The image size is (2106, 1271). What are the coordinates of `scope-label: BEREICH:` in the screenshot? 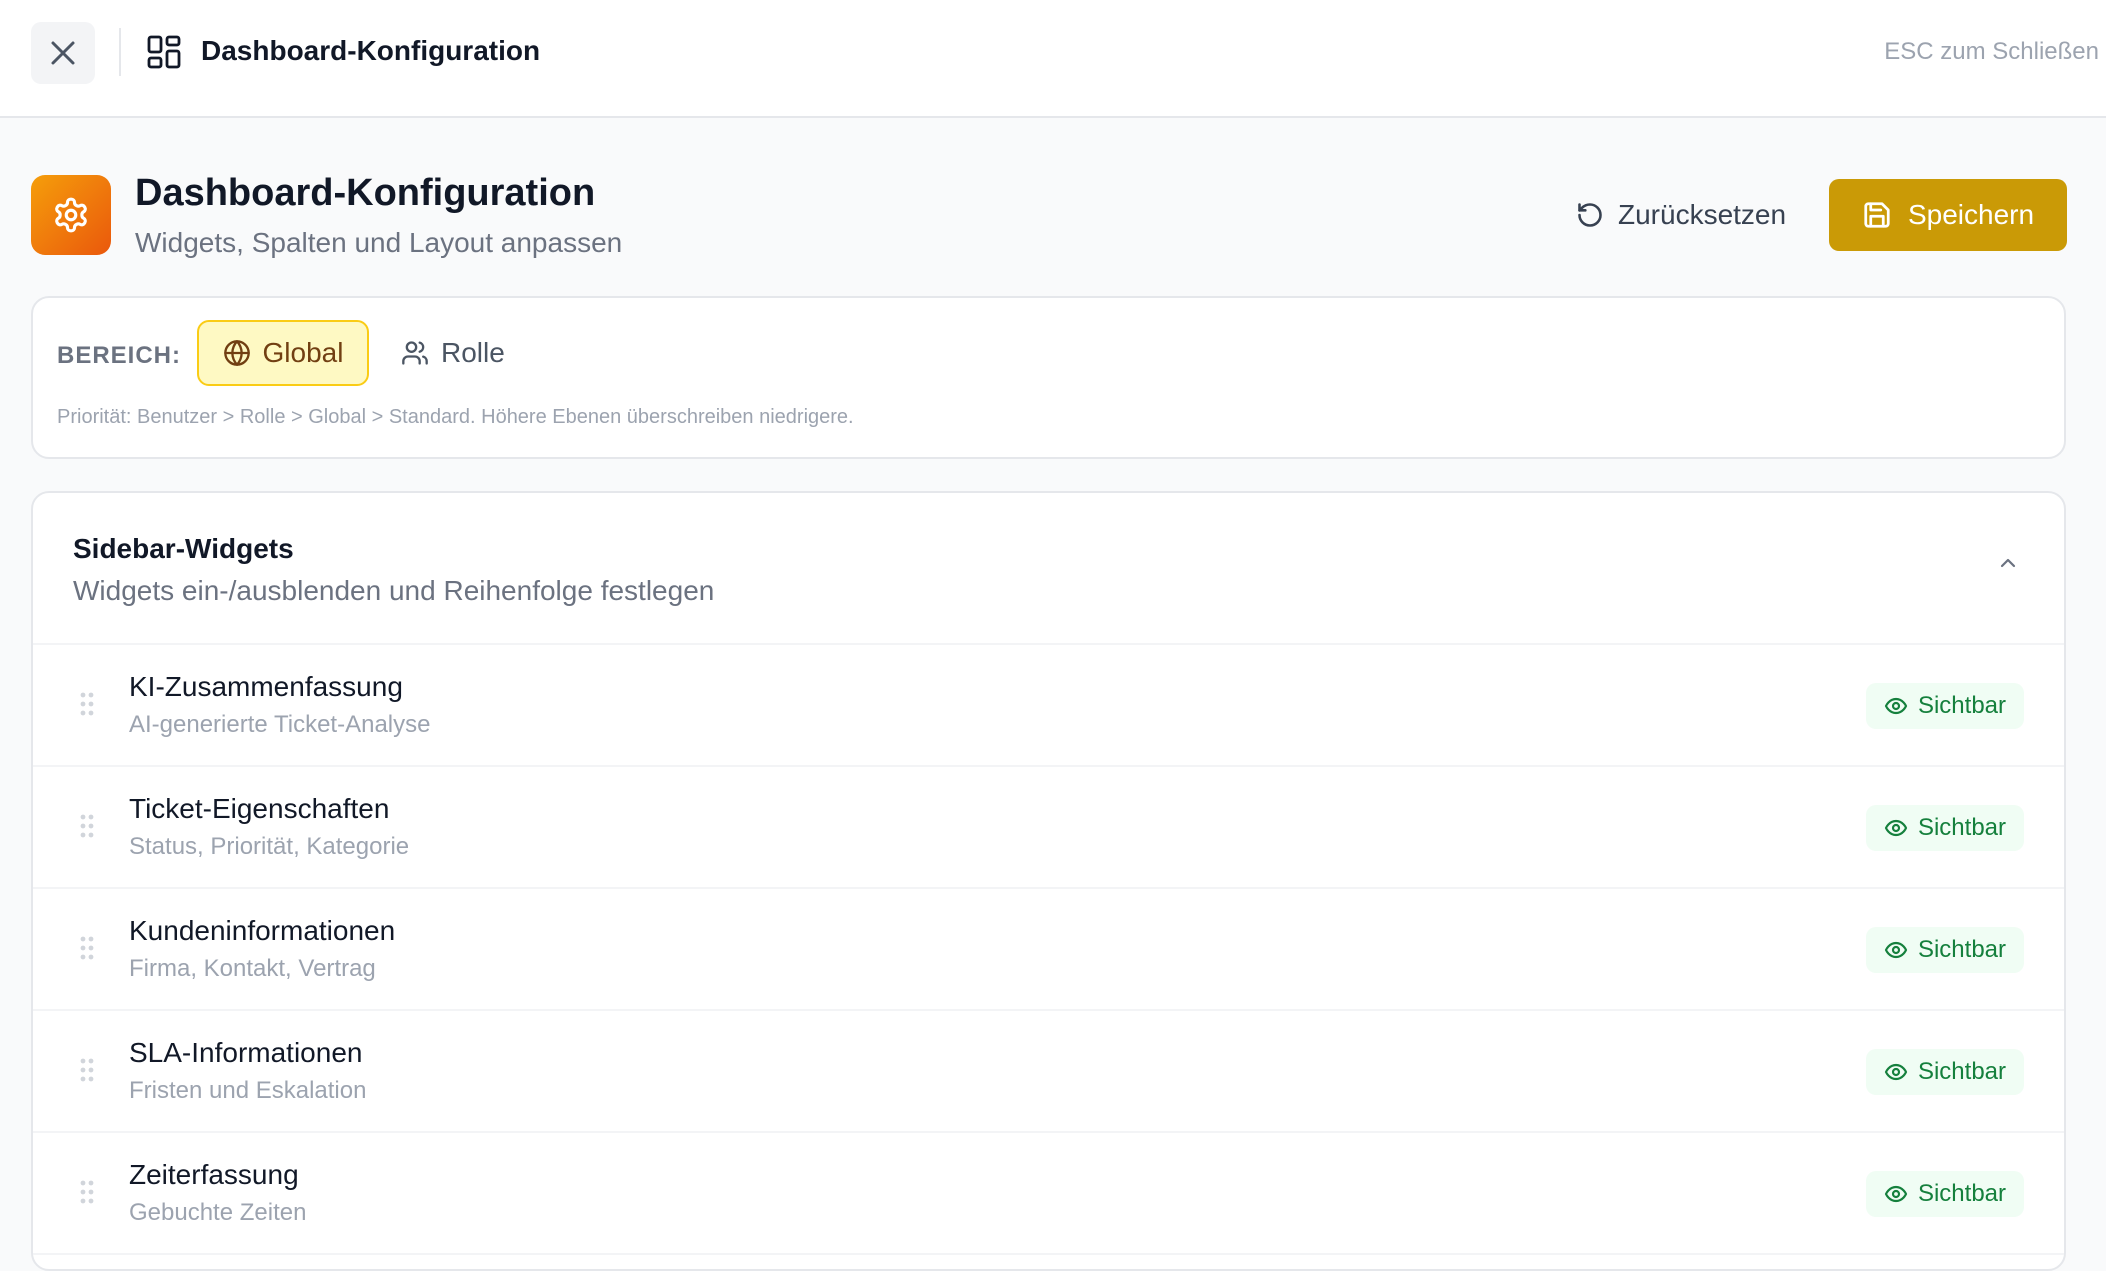 It's located at (119, 355).